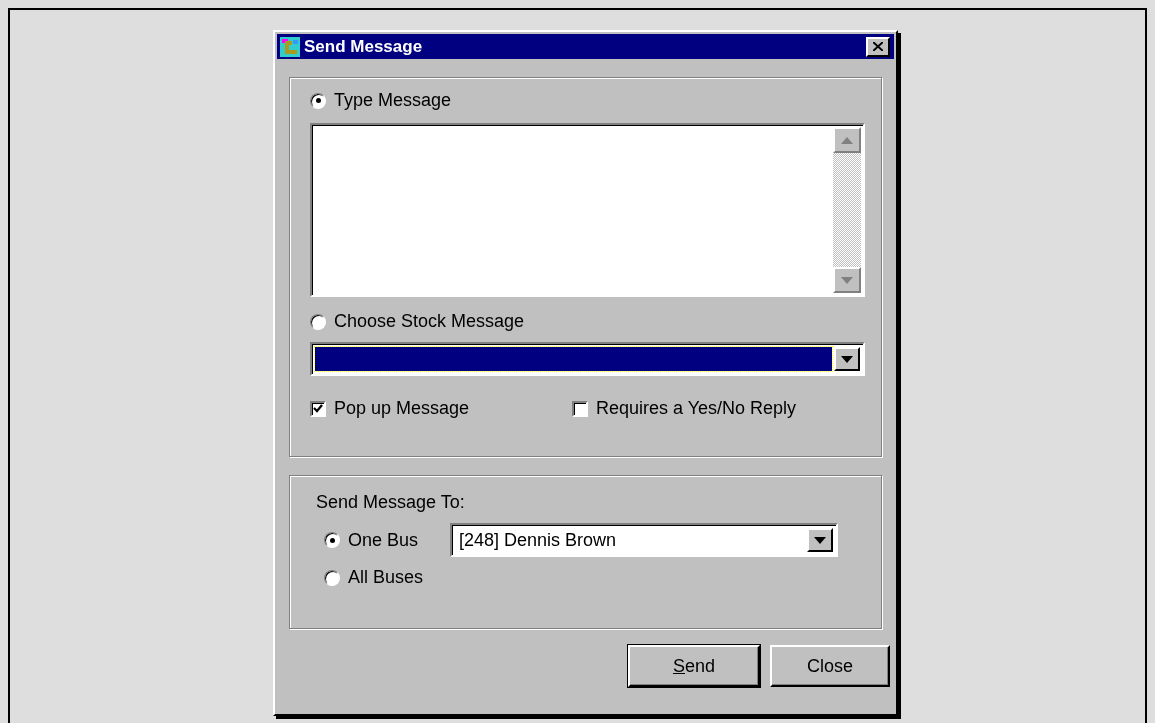 This screenshot has width=1155, height=723. What do you see at coordinates (847, 140) in the screenshot?
I see `scroll-up-icon` at bounding box center [847, 140].